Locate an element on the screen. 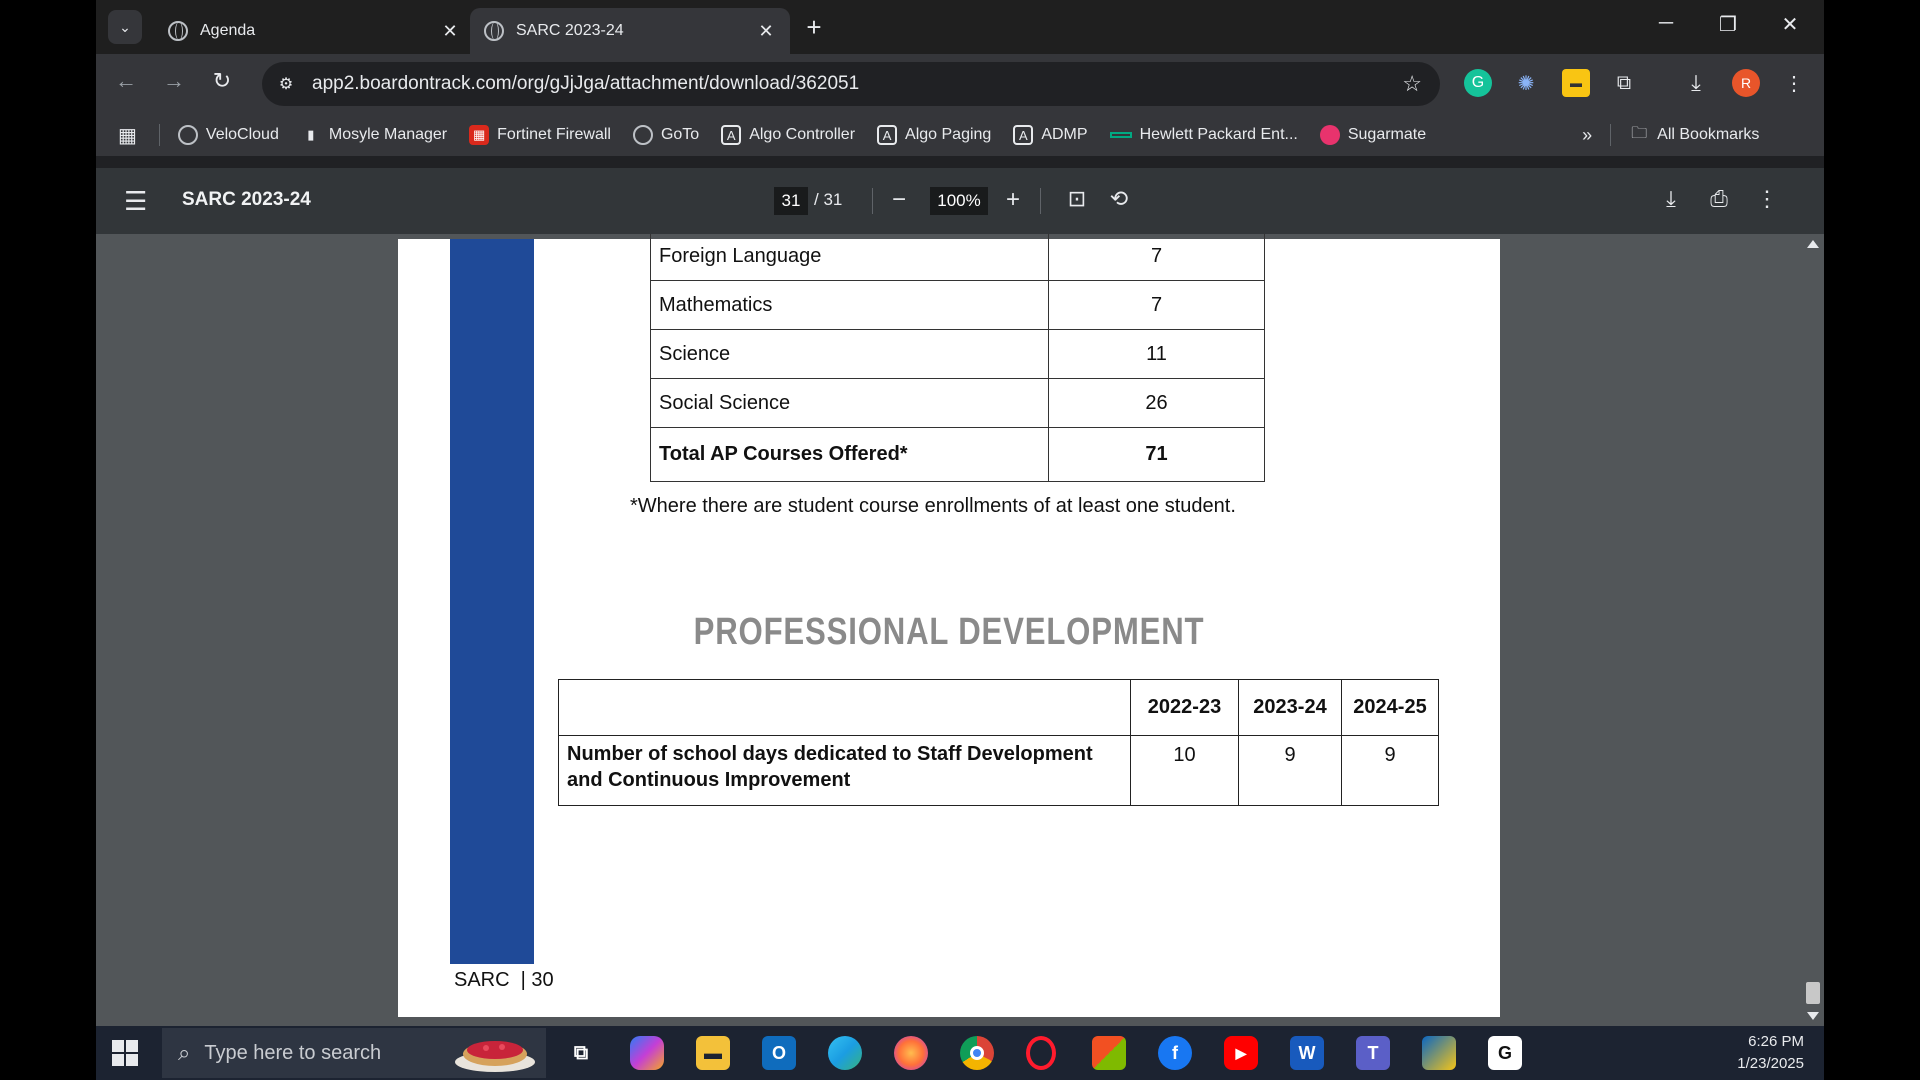 The width and height of the screenshot is (1920, 1080). youtube-icon: ▶ is located at coordinates (1241, 1053).